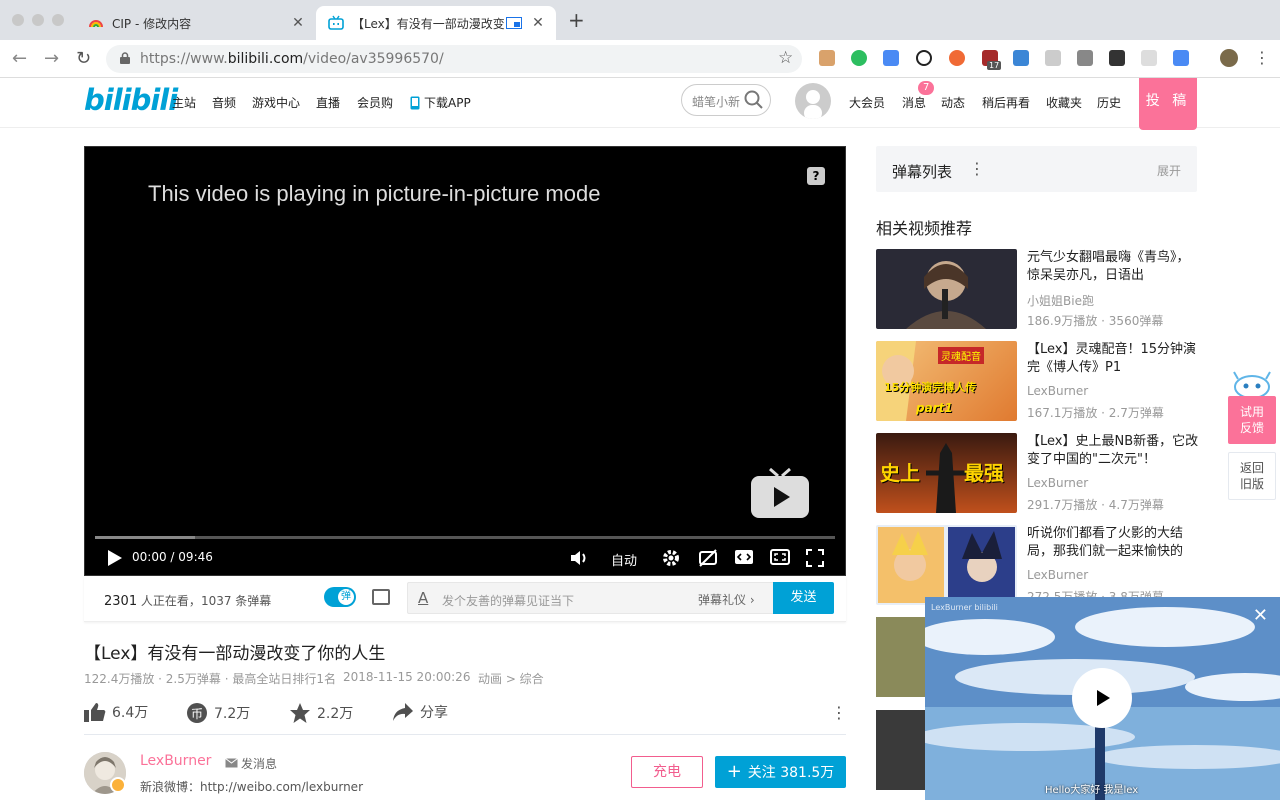  I want to click on fullscreen-icon, so click(815, 558).